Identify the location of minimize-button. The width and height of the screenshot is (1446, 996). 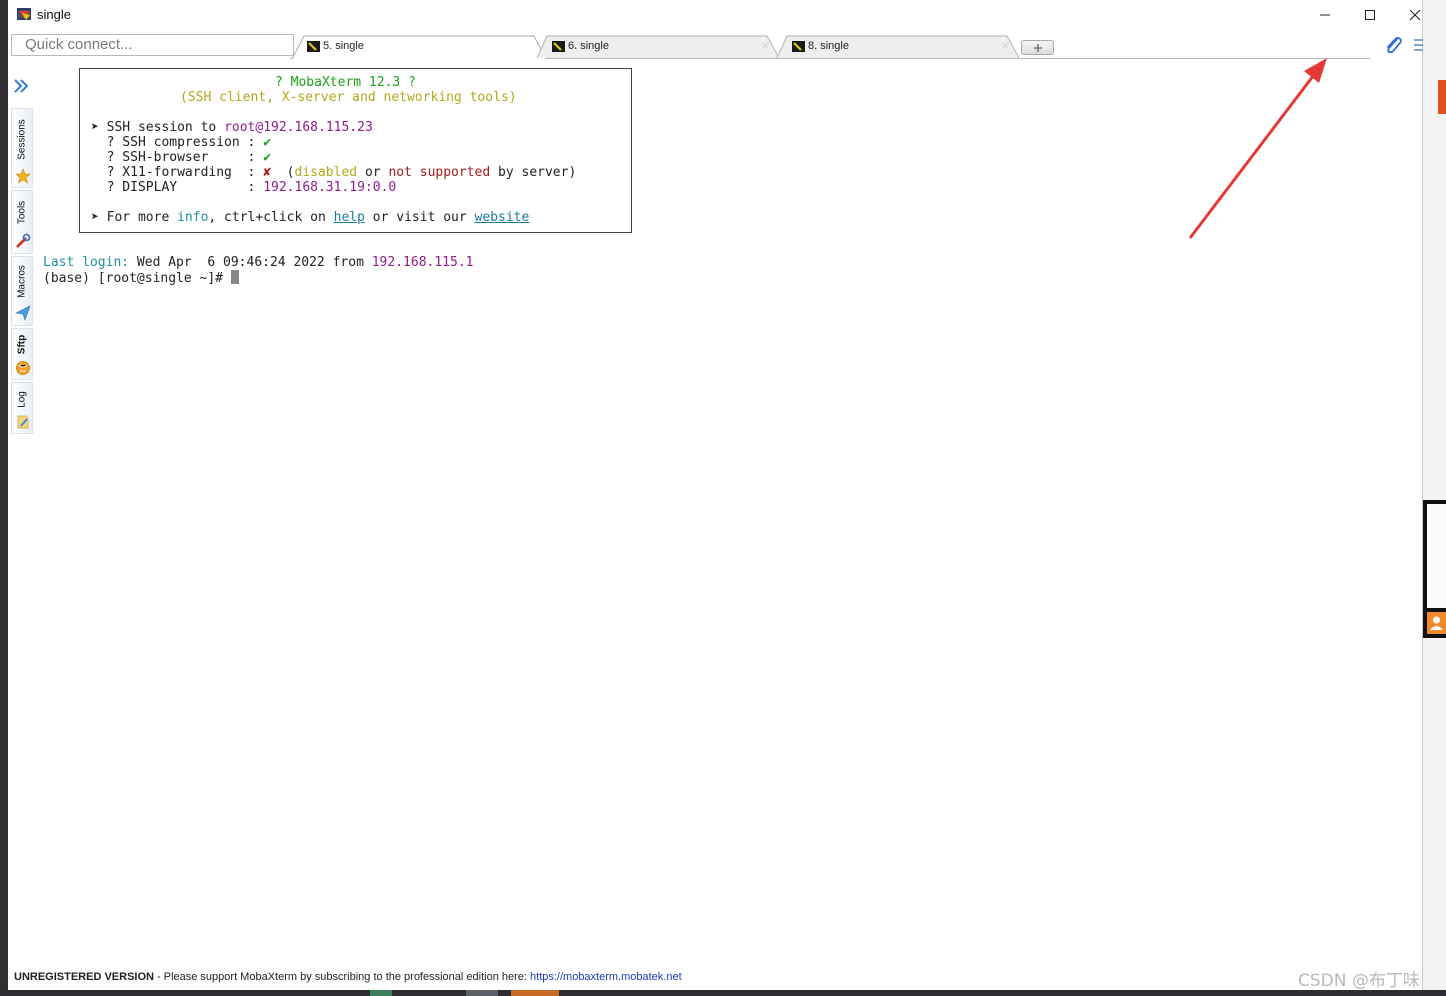
(1325, 15).